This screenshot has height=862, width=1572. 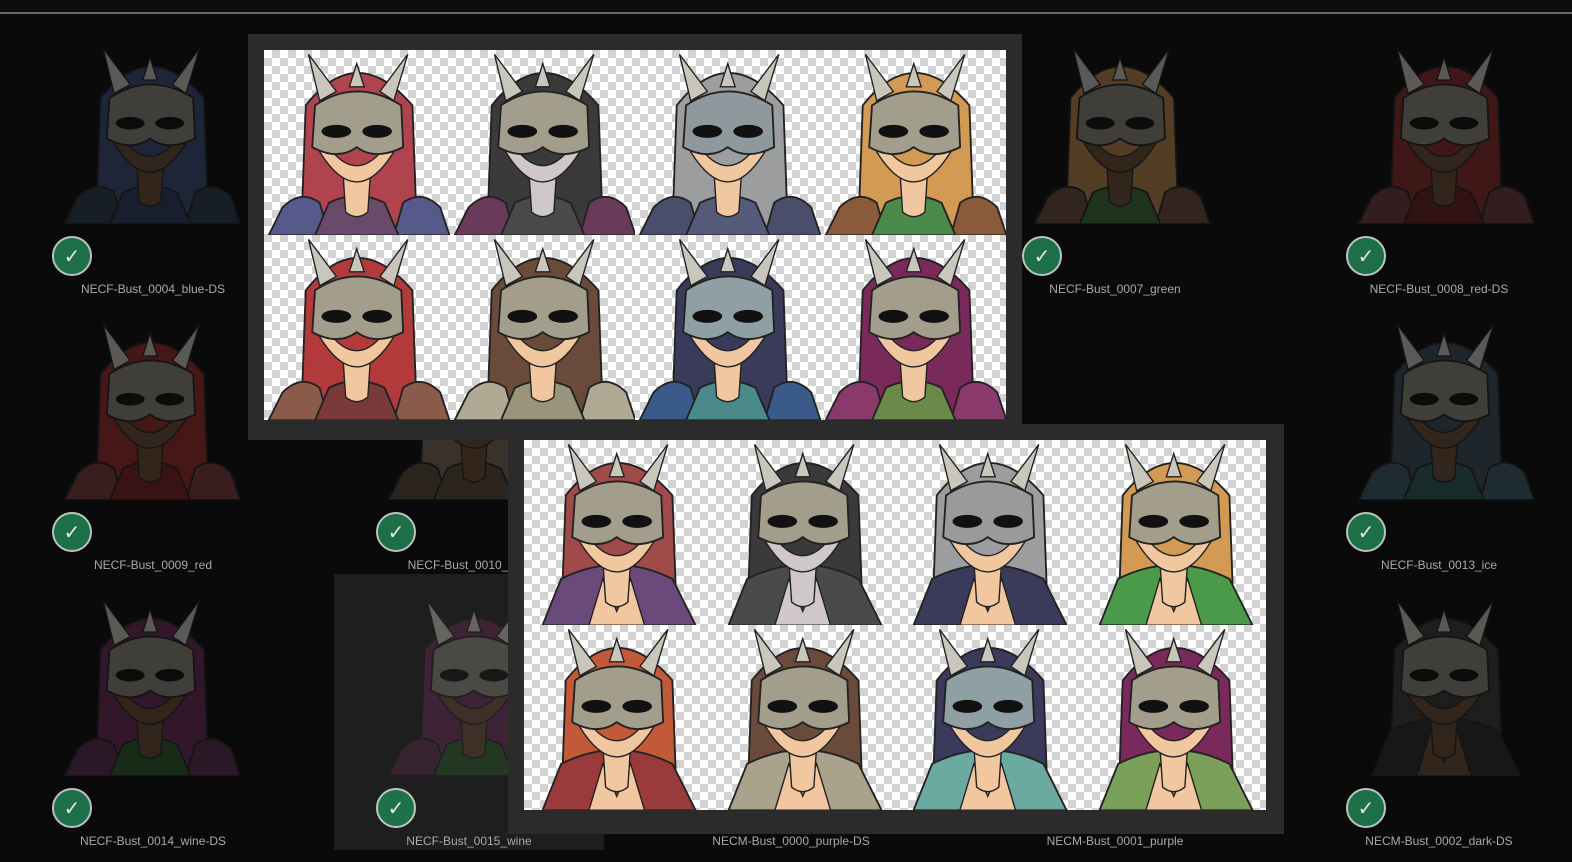 What do you see at coordinates (791, 841) in the screenshot?
I see `file-name-label: NECM-Bust_0000_purple-DS` at bounding box center [791, 841].